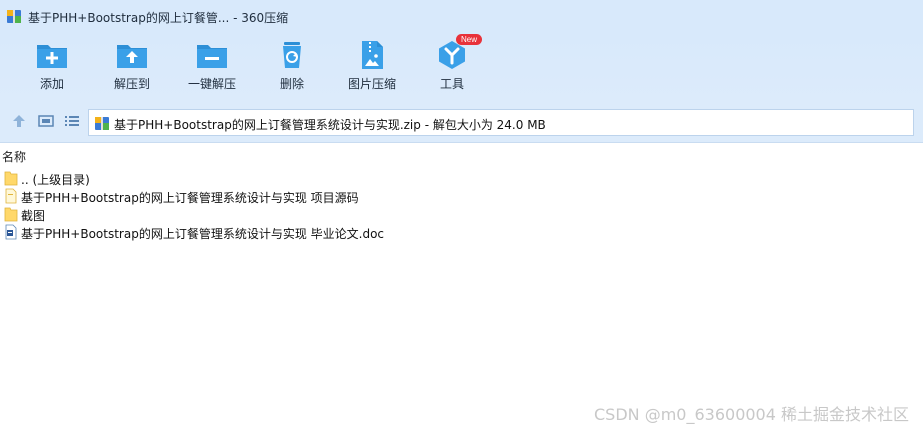 This screenshot has height=437, width=923. I want to click on delete-label: 删除, so click(291, 84).